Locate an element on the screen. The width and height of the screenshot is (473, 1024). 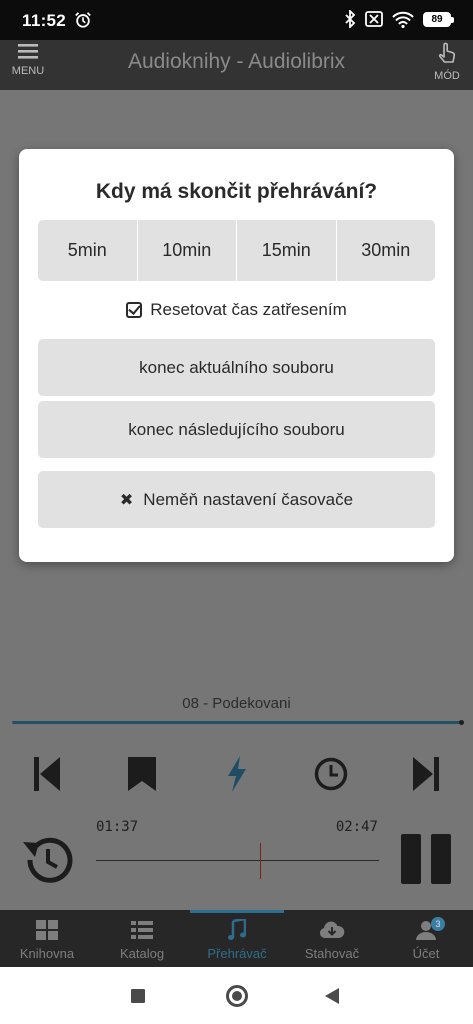
status-bar: 11:52 89 is located at coordinates (236, 20).